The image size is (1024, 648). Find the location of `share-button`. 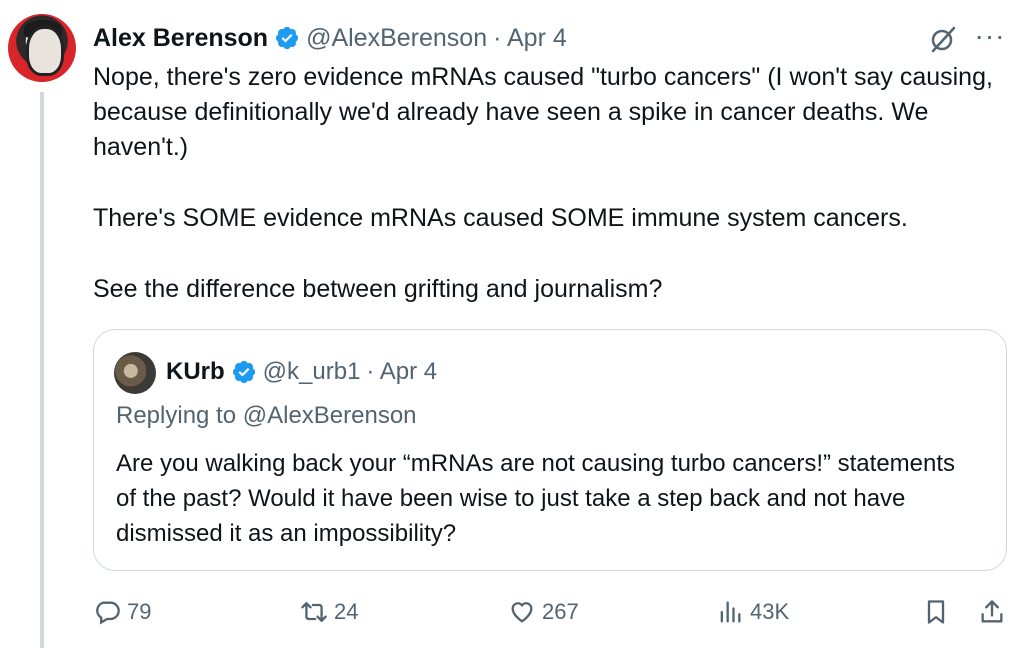

share-button is located at coordinates (992, 612).